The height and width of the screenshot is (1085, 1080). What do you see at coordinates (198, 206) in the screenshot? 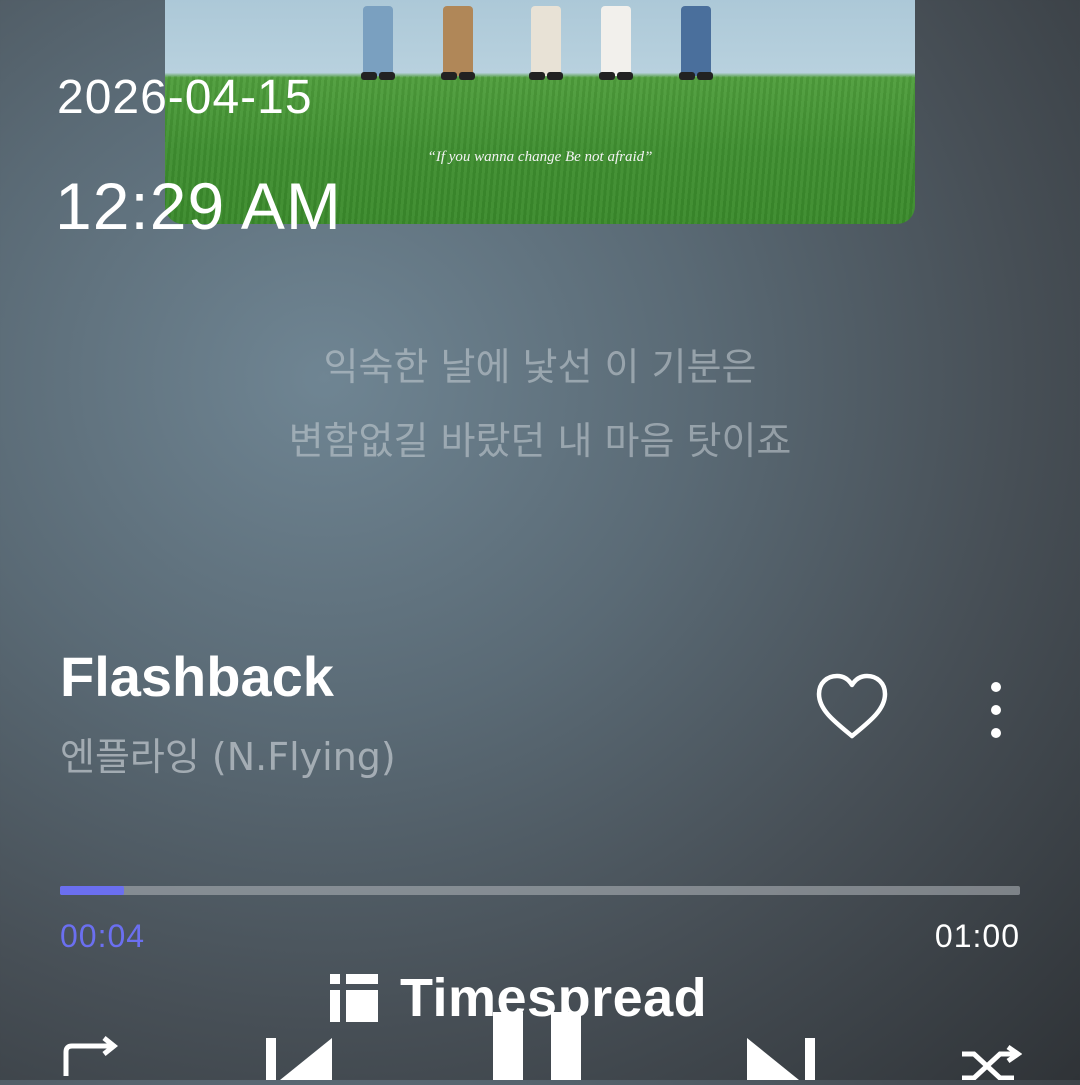
I see `time-label: 12:29 AM` at bounding box center [198, 206].